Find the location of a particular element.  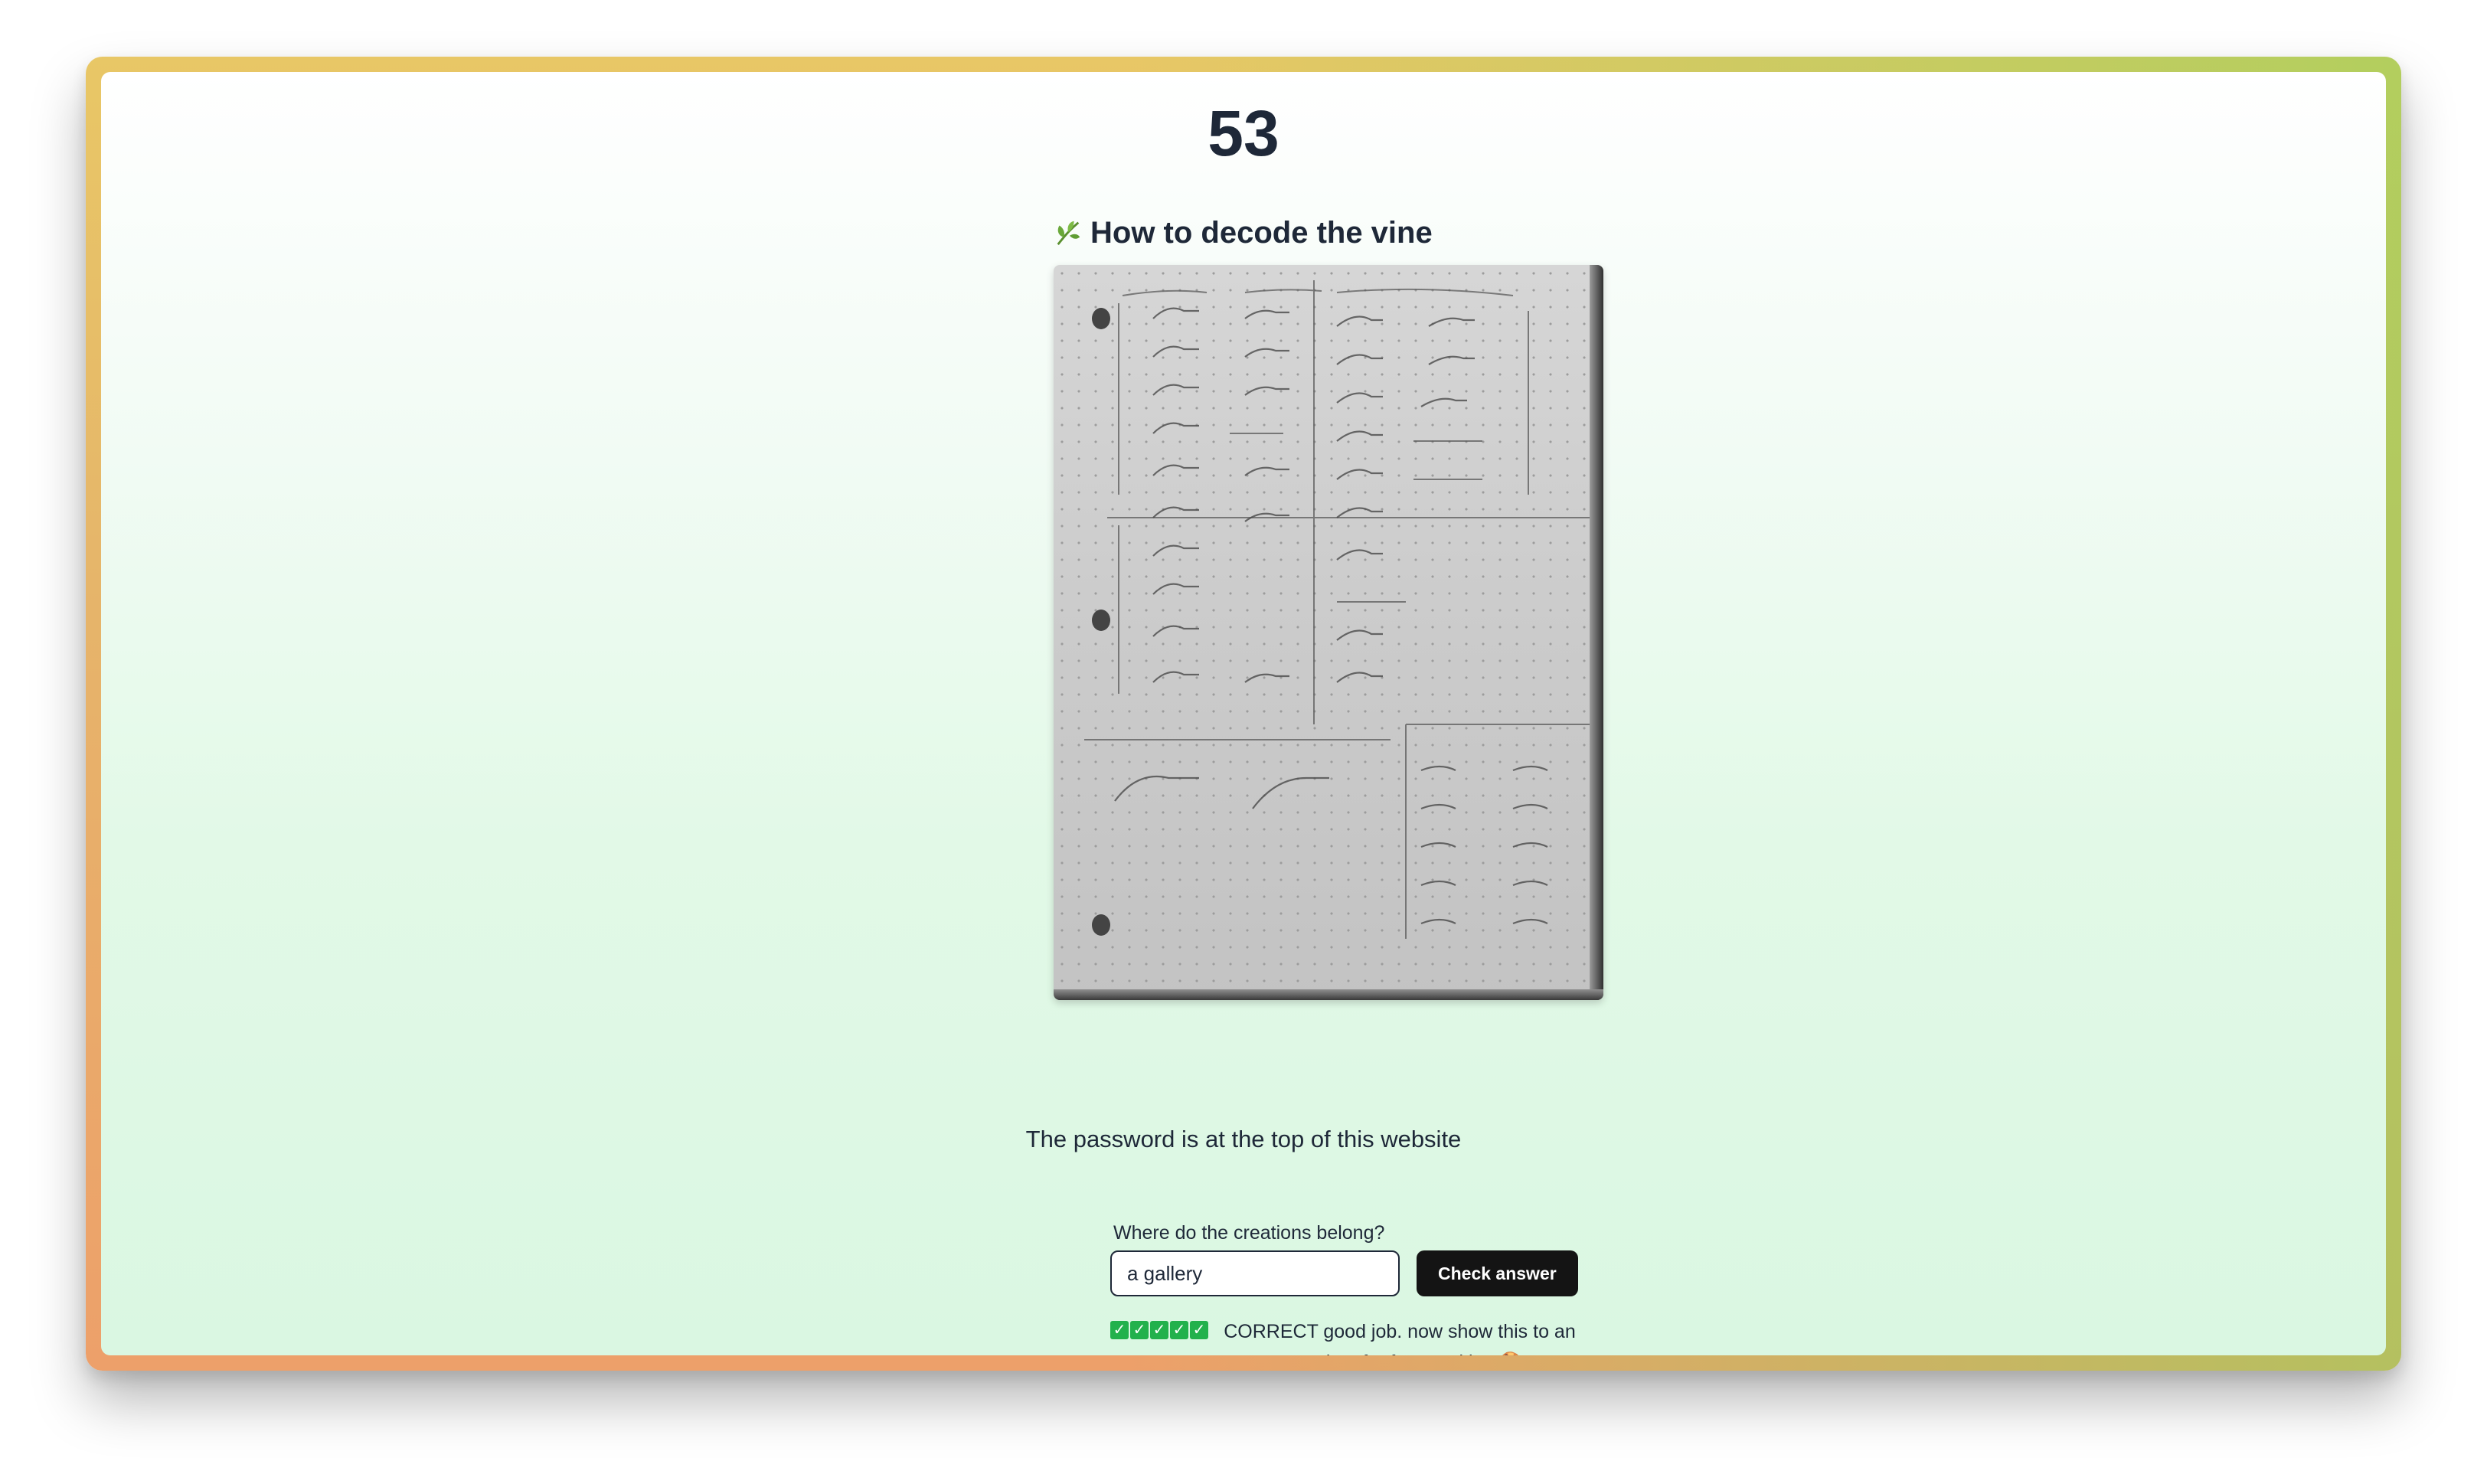

decode-section: How to decode the vine is located at coordinates (1328, 605).